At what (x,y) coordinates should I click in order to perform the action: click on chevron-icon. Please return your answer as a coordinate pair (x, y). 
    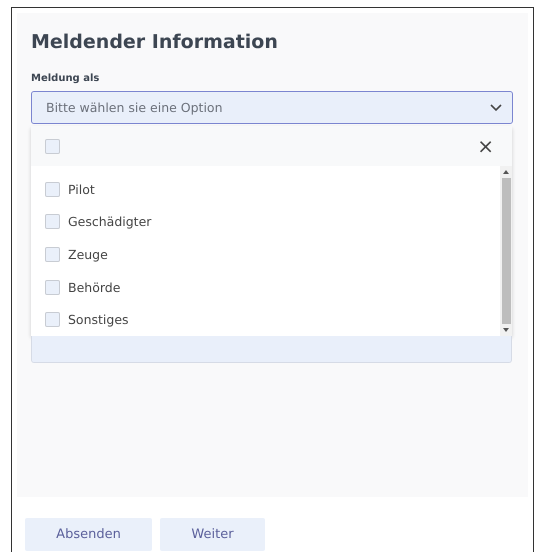
    Looking at the image, I should click on (496, 108).